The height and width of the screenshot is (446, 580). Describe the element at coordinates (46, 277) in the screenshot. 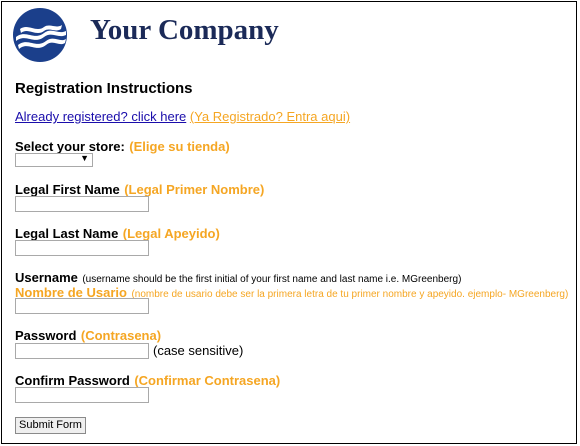

I see `username-label: Username` at that location.